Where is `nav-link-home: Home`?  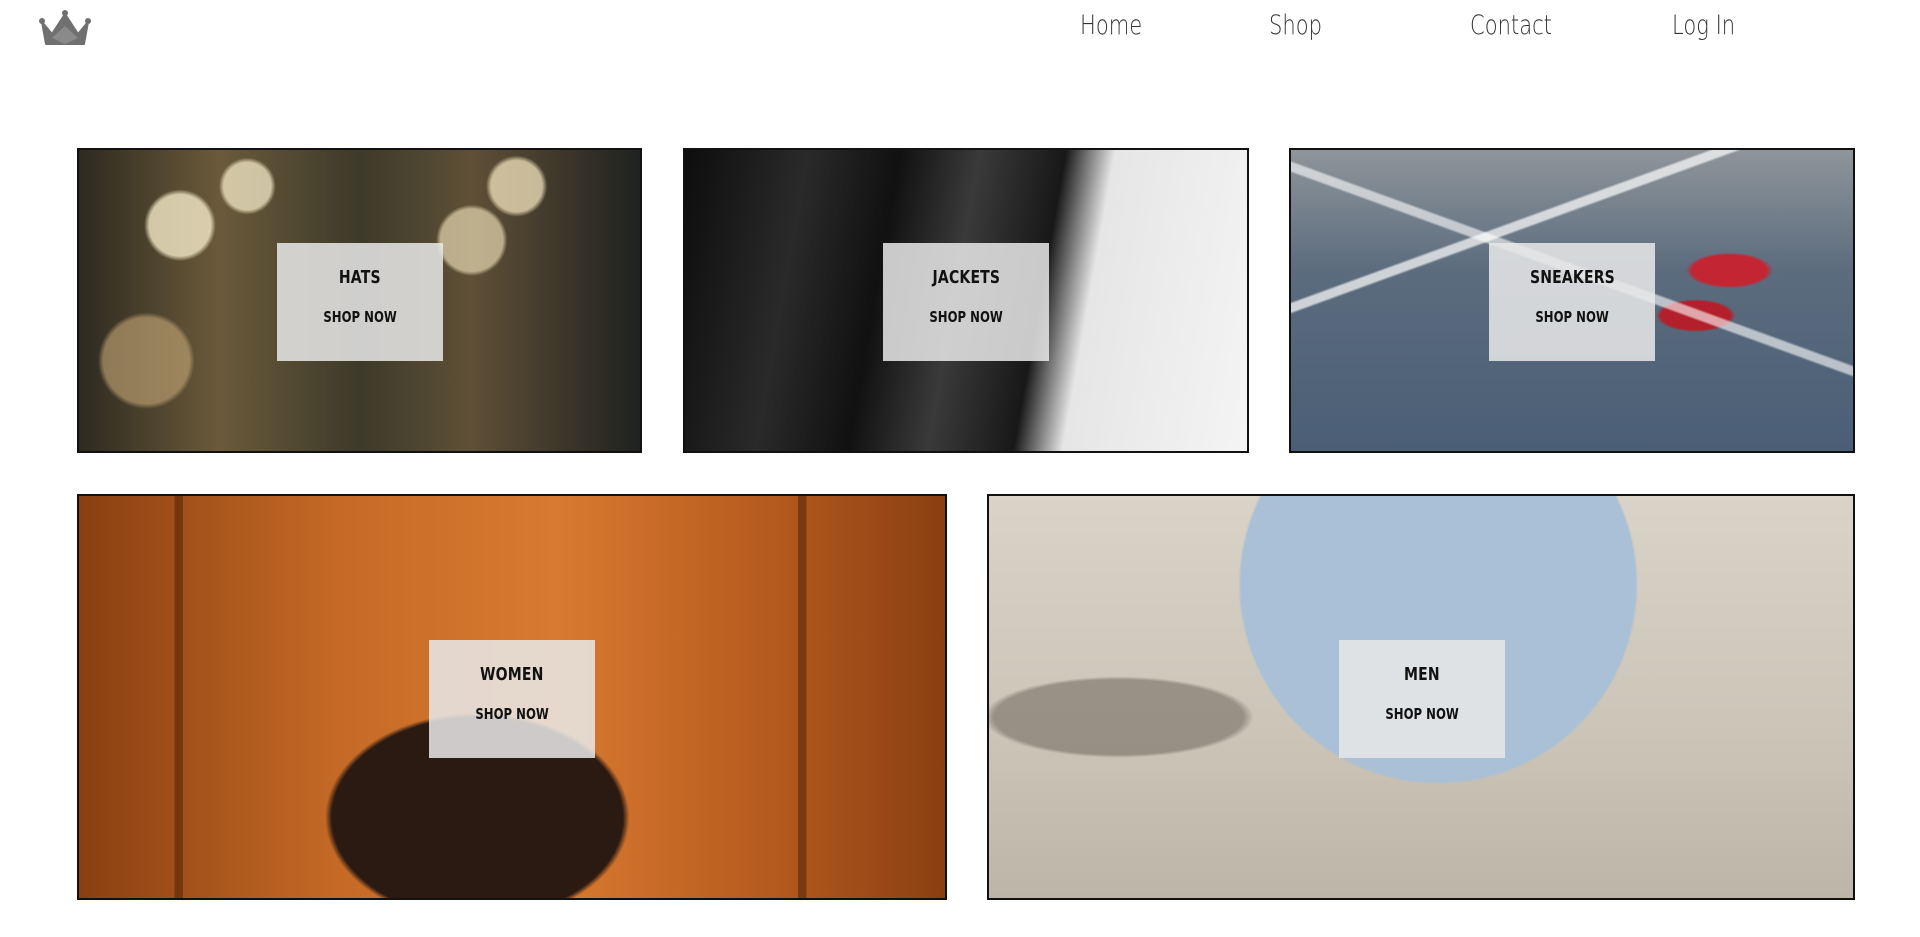 nav-link-home: Home is located at coordinates (1111, 25).